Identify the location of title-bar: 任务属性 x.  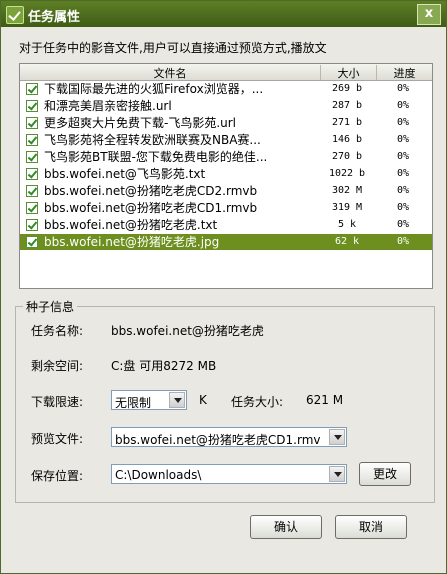
(223, 14).